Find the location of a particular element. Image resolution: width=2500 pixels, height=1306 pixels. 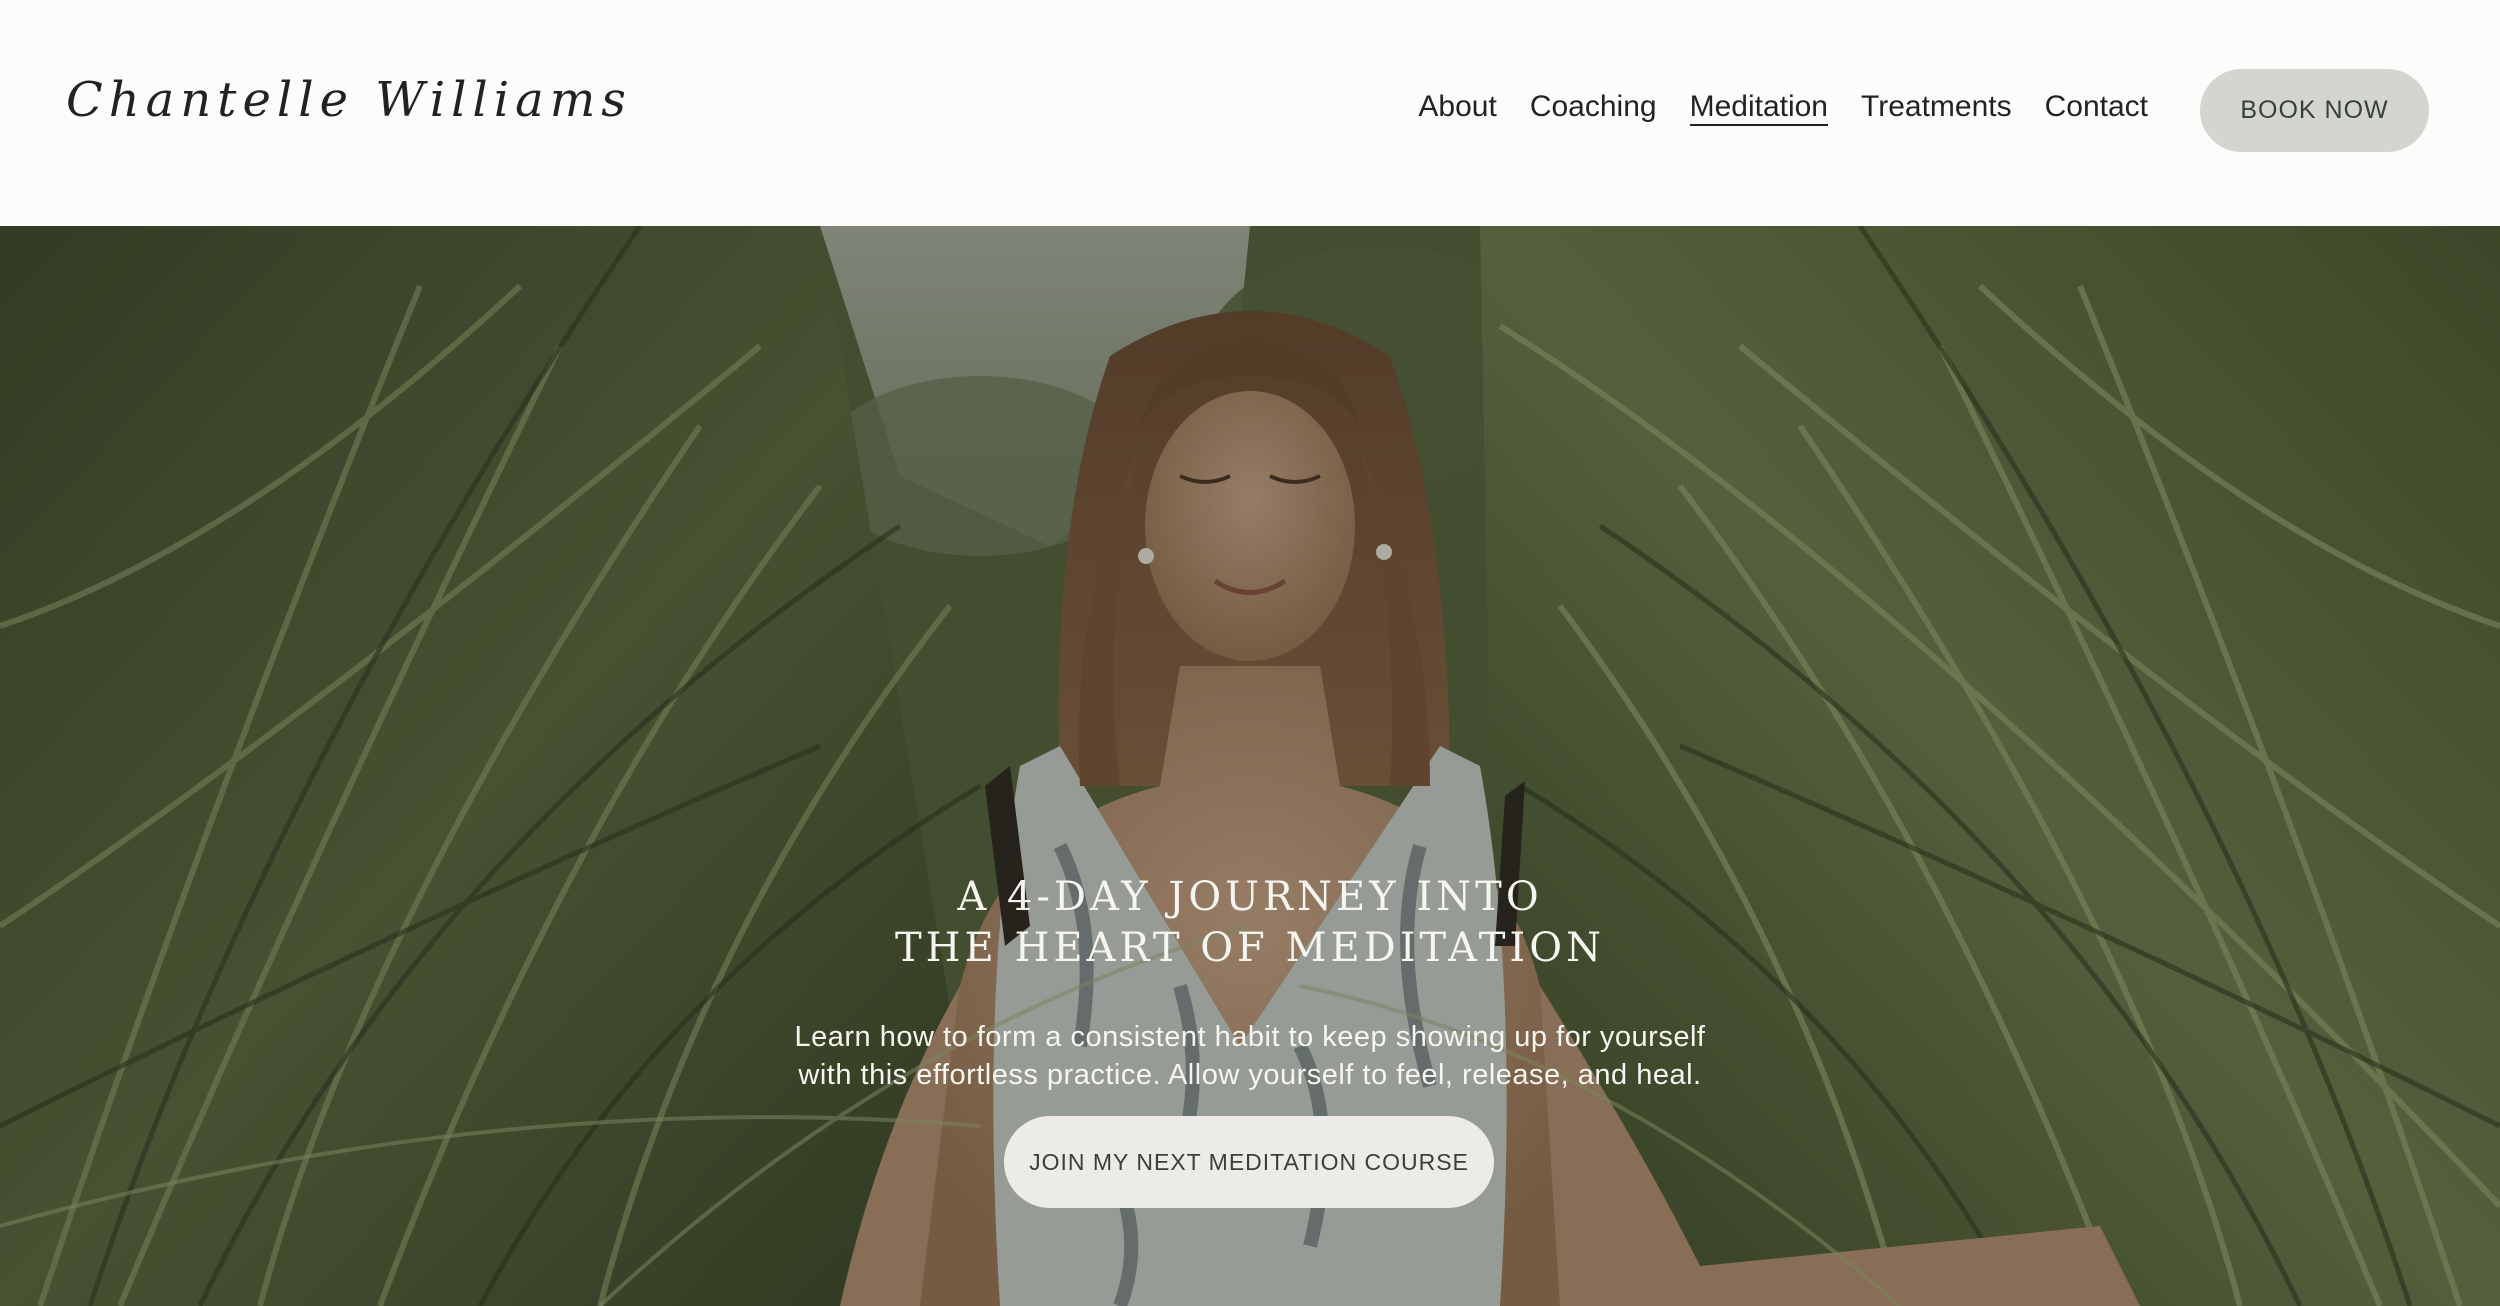

join-course-button: JOIN MY NEXT MEDITATION COURSE is located at coordinates (1249, 1162).